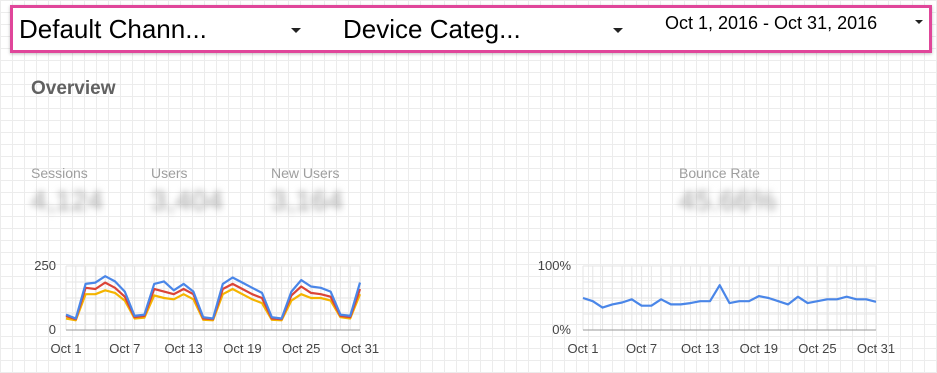 The width and height of the screenshot is (937, 373). What do you see at coordinates (242, 348) in the screenshot?
I see `x-tick-label: Oct 19` at bounding box center [242, 348].